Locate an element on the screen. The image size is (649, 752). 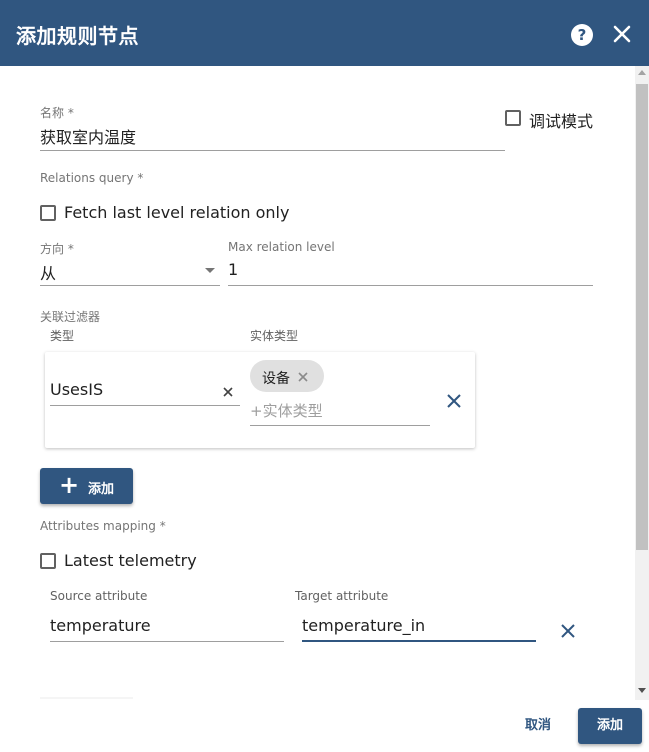
chevron-down-icon is located at coordinates (210, 270).